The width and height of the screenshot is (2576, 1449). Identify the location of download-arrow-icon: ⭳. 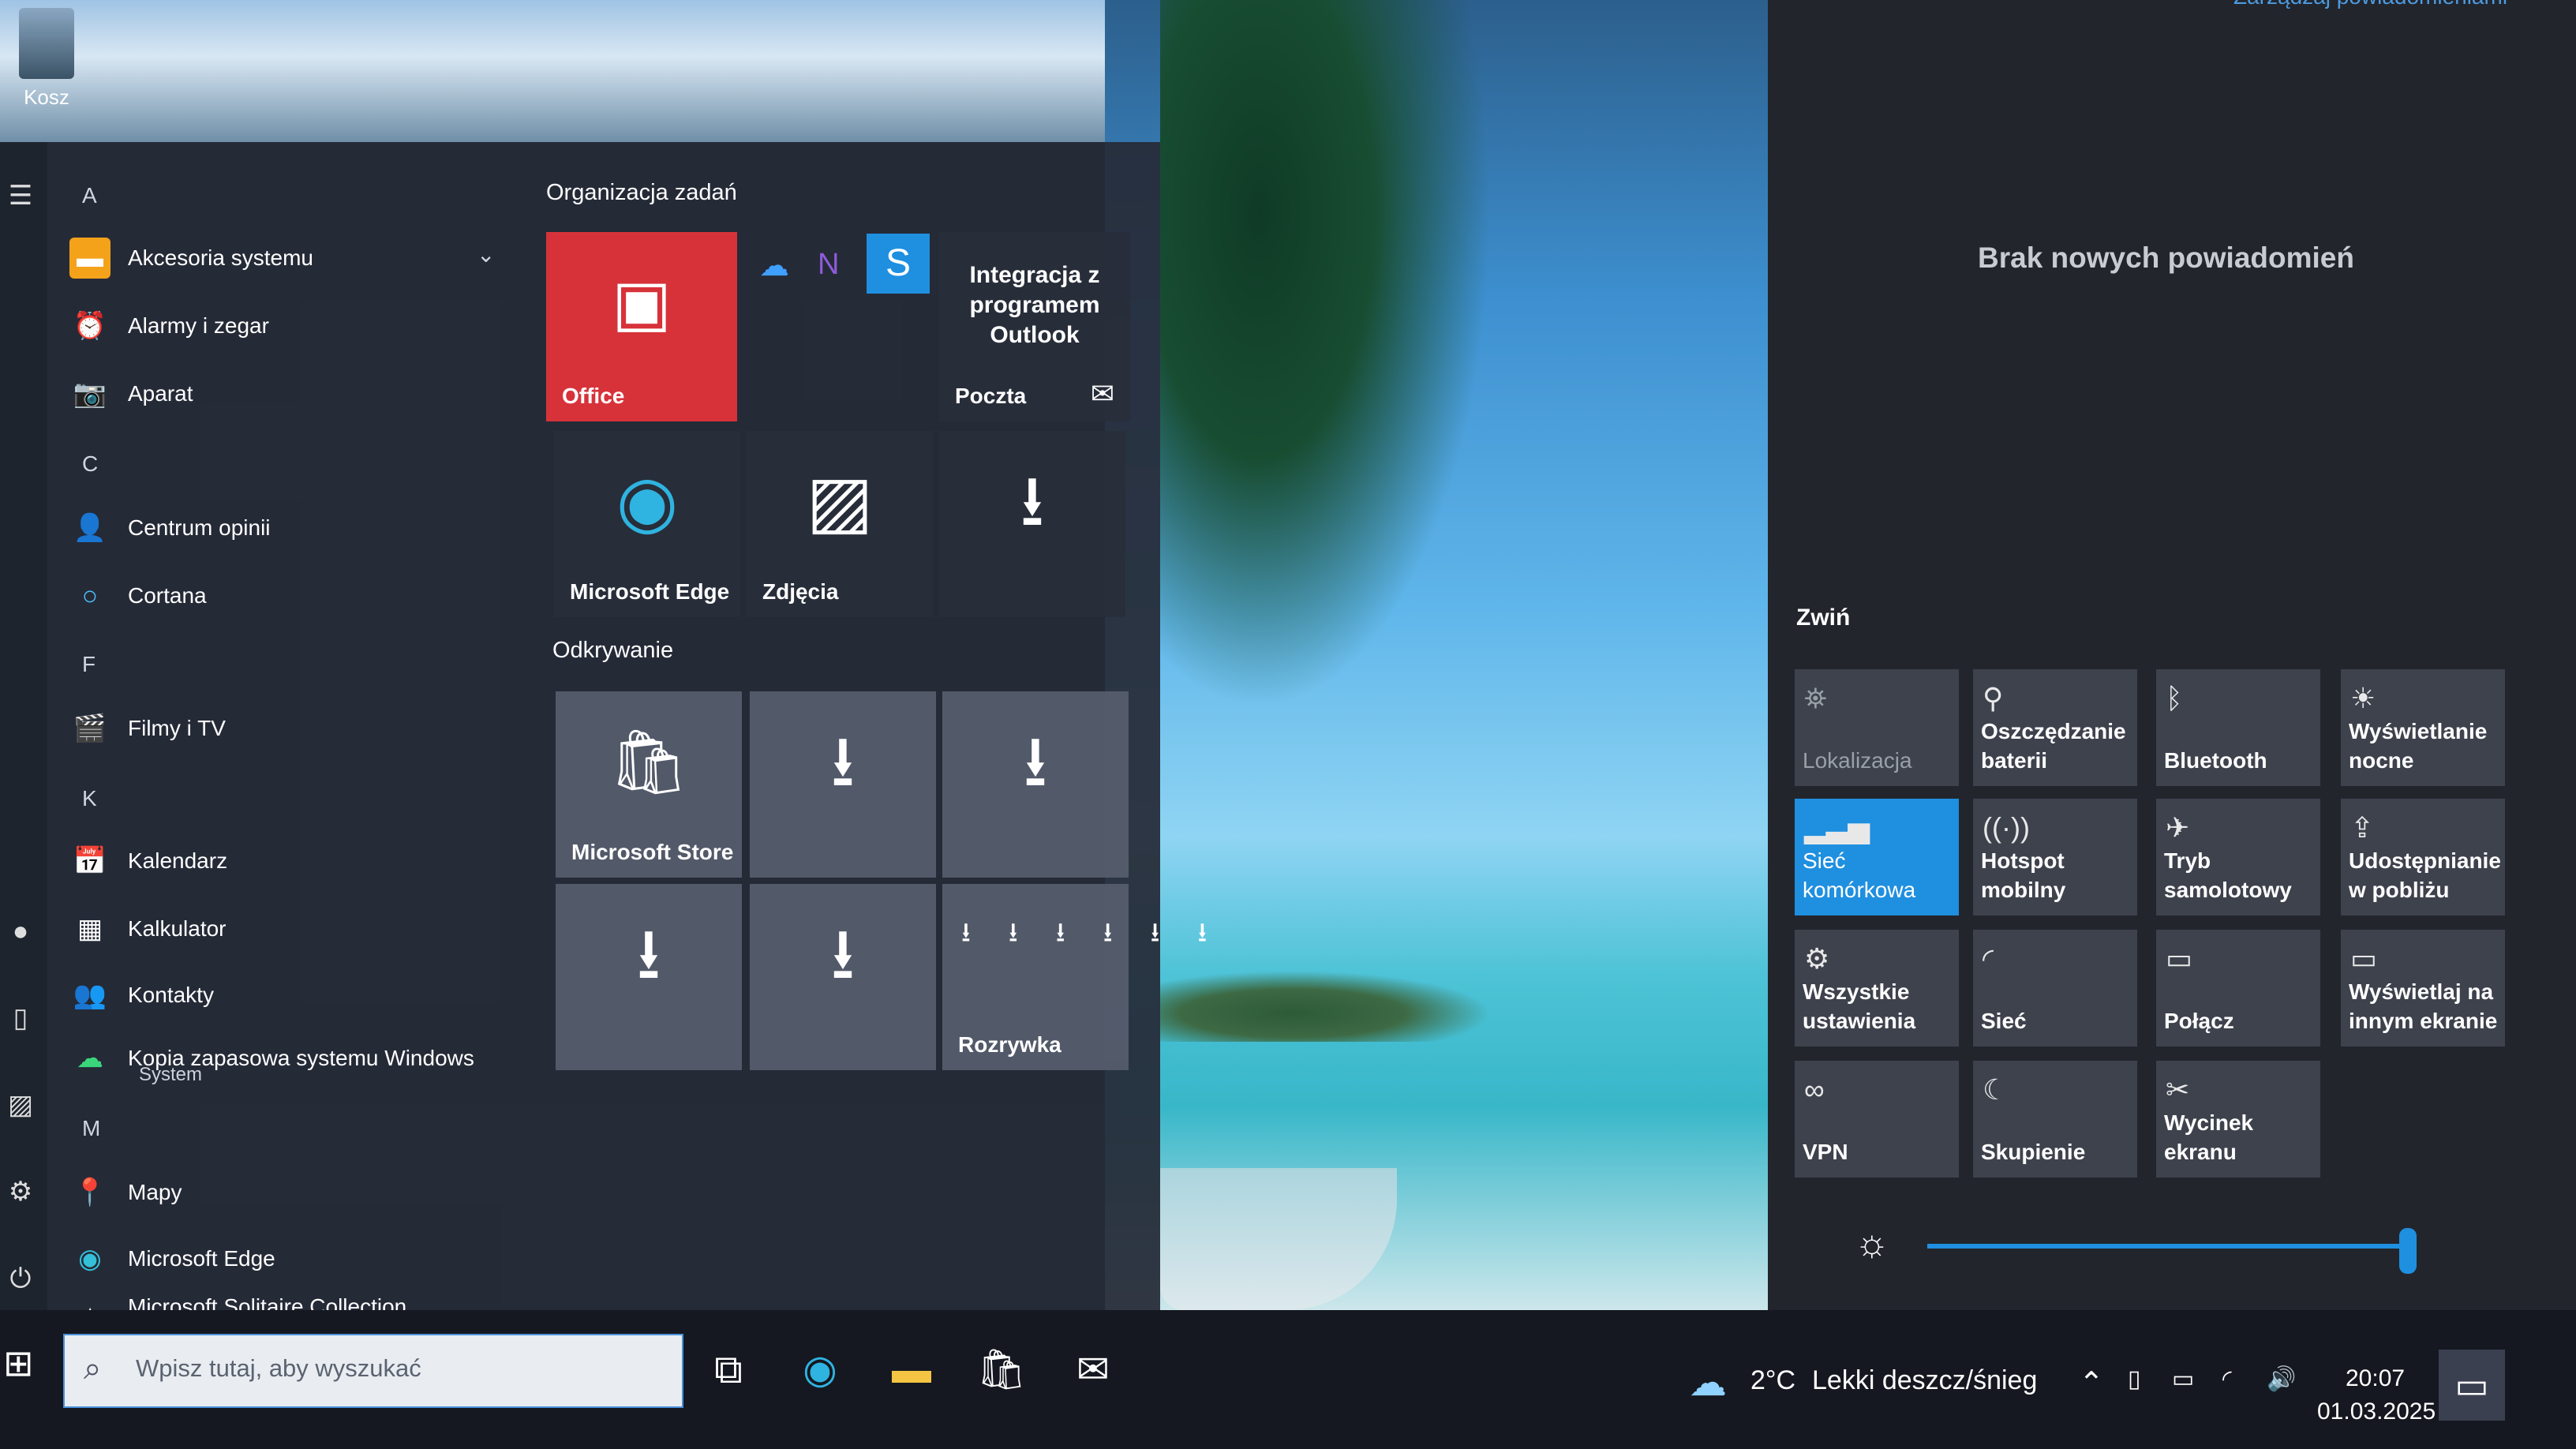
(843, 954).